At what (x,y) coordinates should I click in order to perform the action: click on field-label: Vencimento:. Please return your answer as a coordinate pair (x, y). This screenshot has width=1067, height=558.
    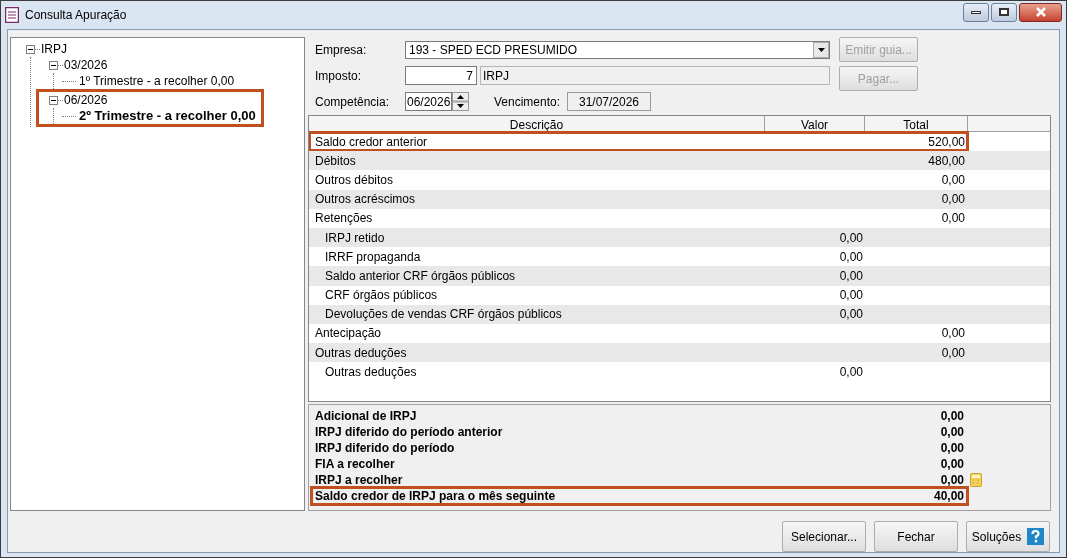
    Looking at the image, I should click on (528, 102).